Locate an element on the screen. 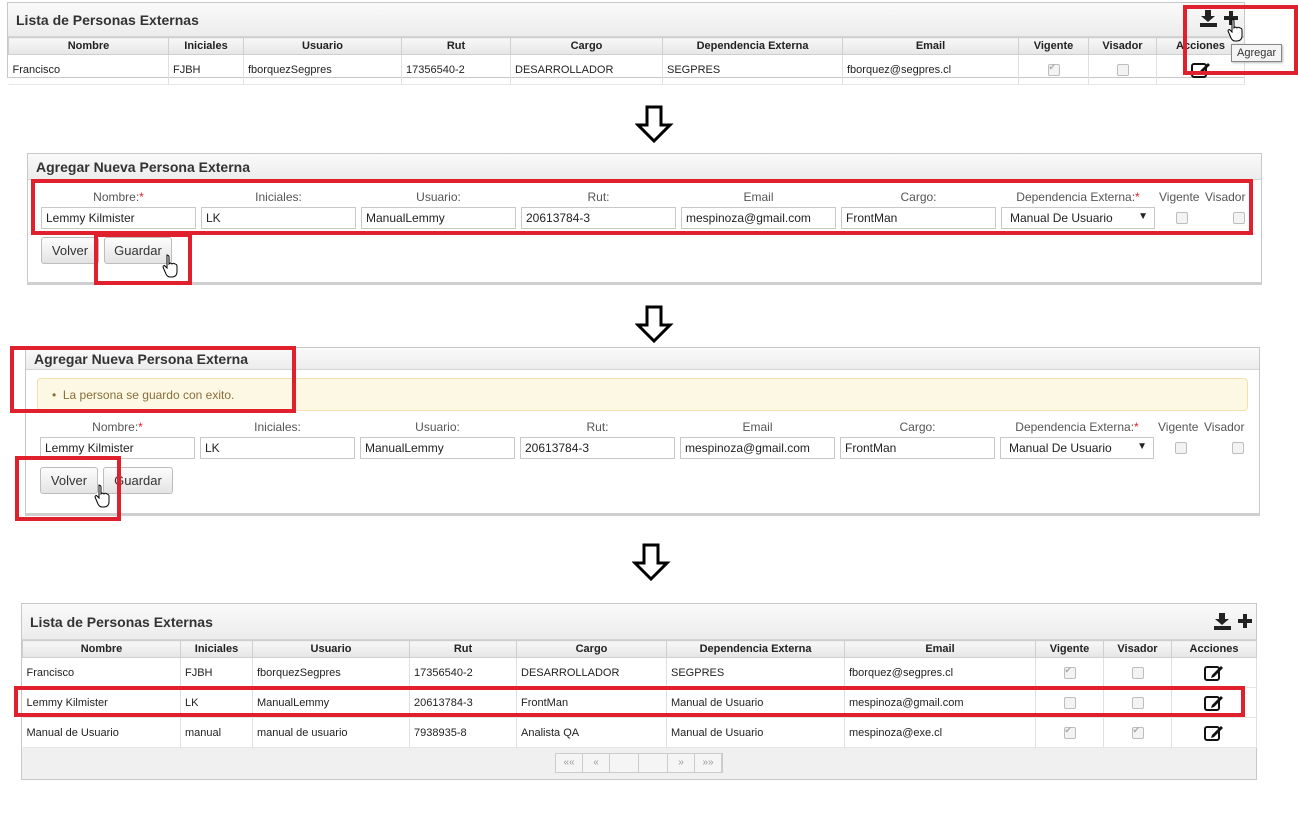  cell-rut: 7938935-8 is located at coordinates (463, 732).